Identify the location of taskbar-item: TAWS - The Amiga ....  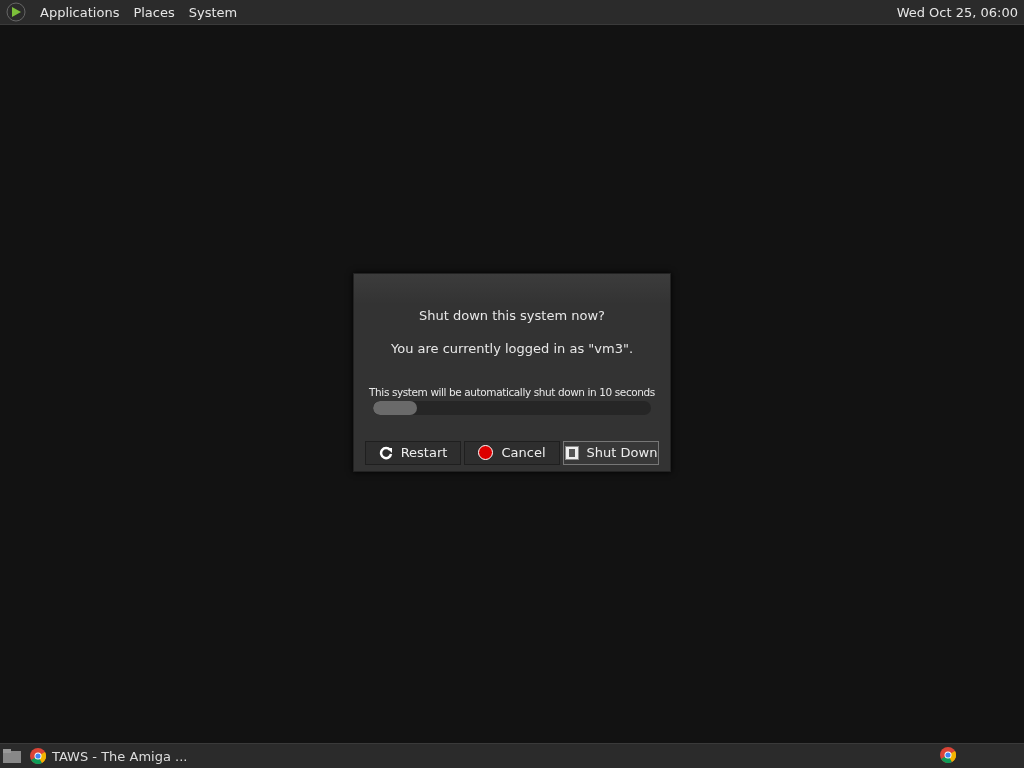
(109, 756).